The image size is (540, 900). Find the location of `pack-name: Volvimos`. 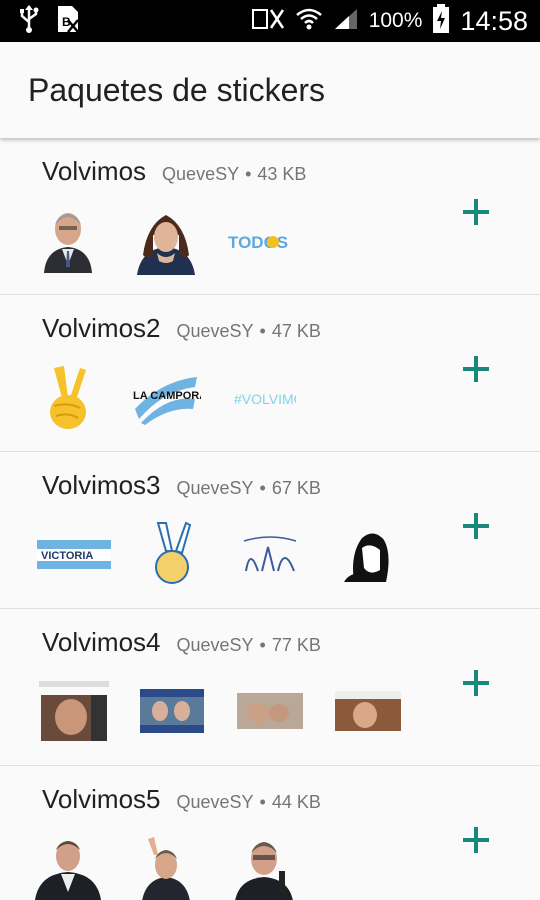

pack-name: Volvimos is located at coordinates (94, 171).